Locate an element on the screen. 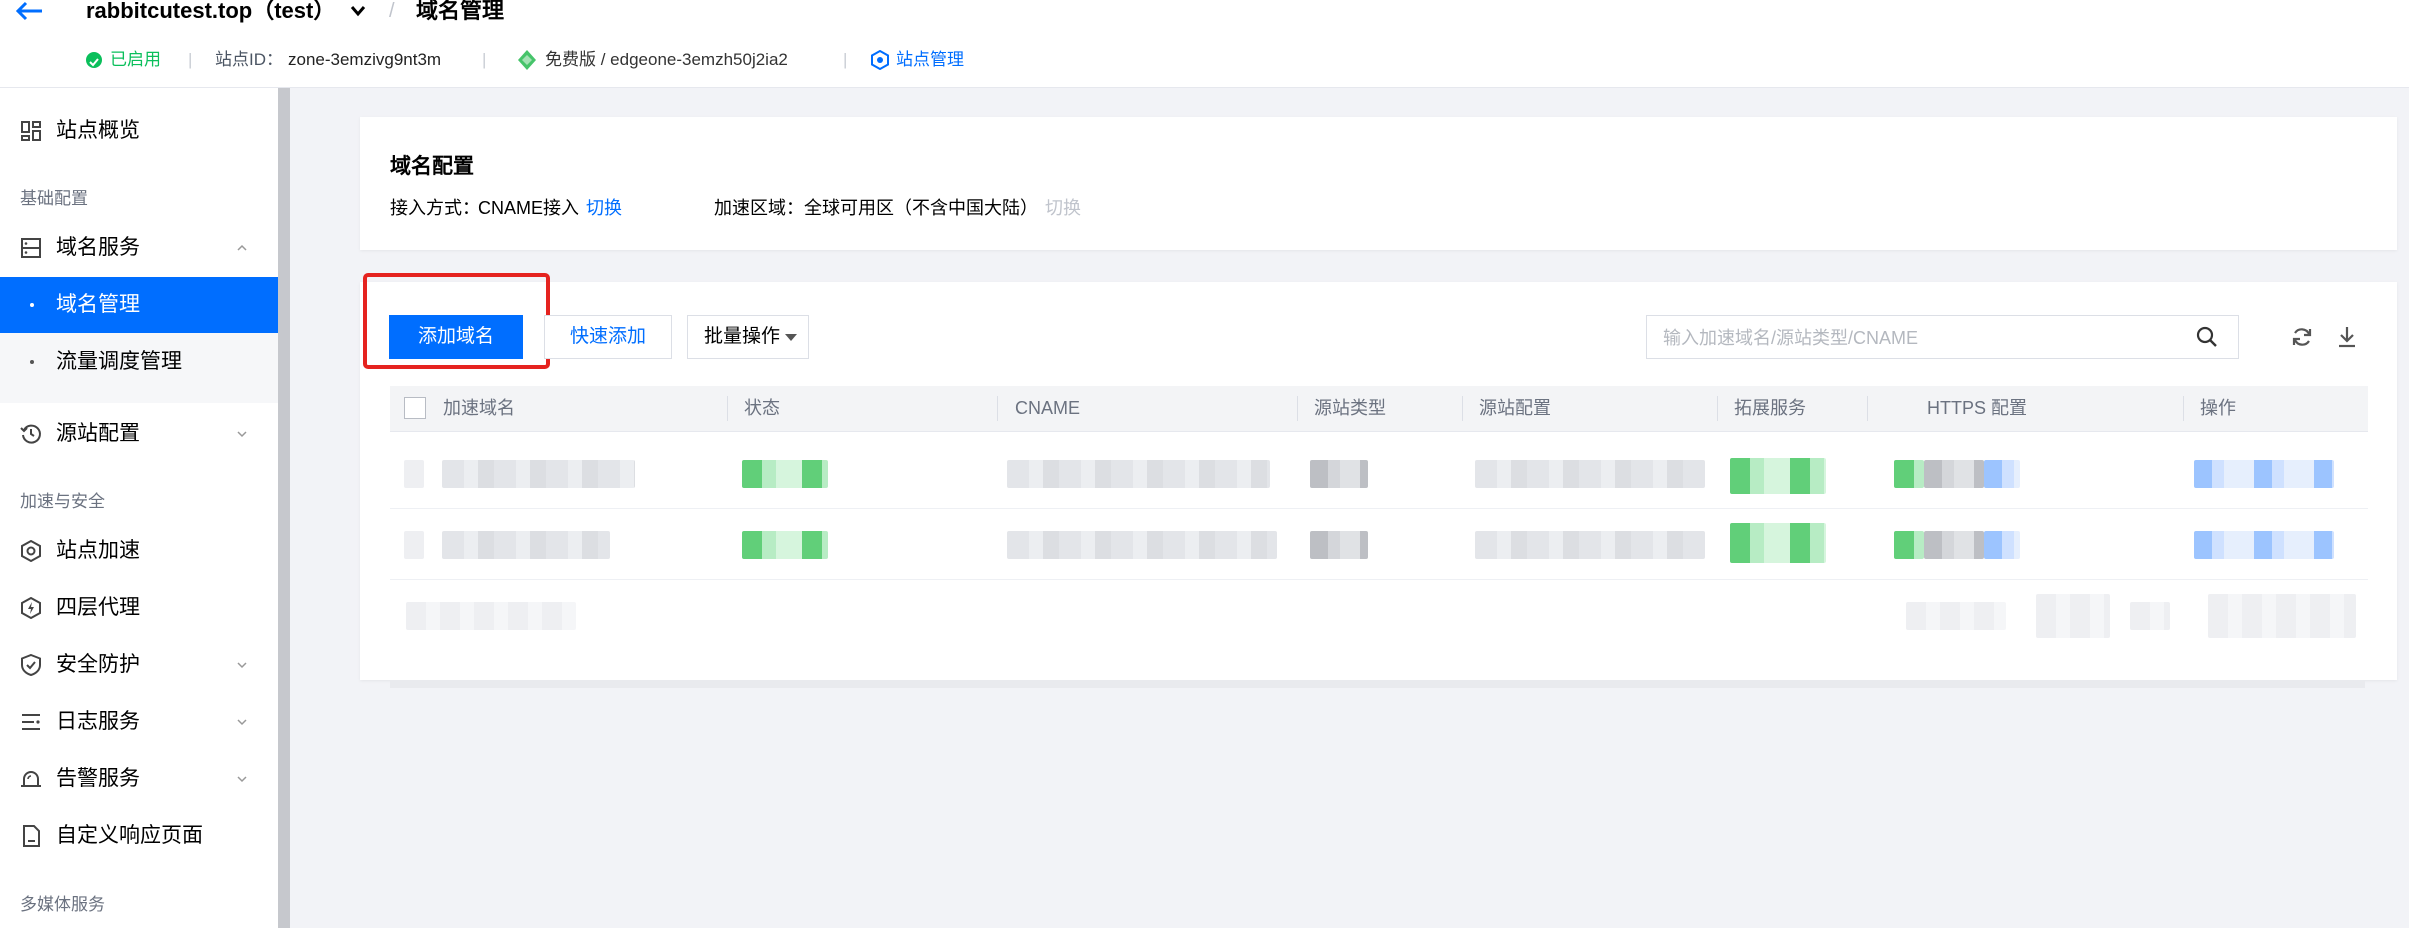 The height and width of the screenshot is (928, 2409). blurred-page-total is located at coordinates (2150, 616).